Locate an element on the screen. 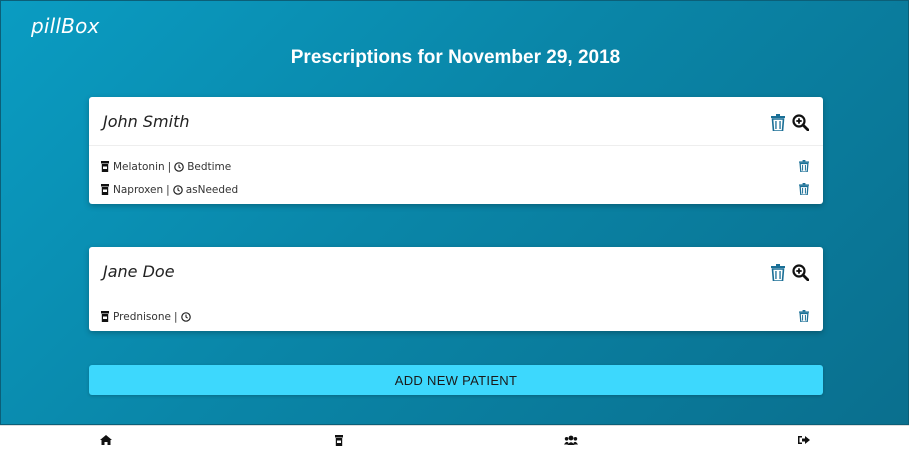 The width and height of the screenshot is (909, 453). prescription-row: Prednisone | is located at coordinates (456, 316).